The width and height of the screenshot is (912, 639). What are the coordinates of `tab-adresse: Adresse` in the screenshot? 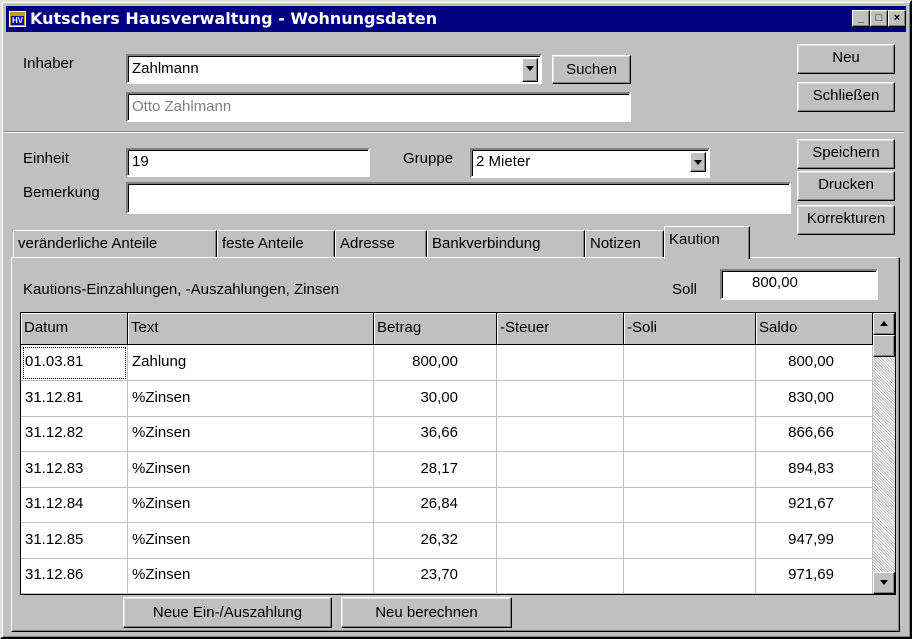 It's located at (381, 243).